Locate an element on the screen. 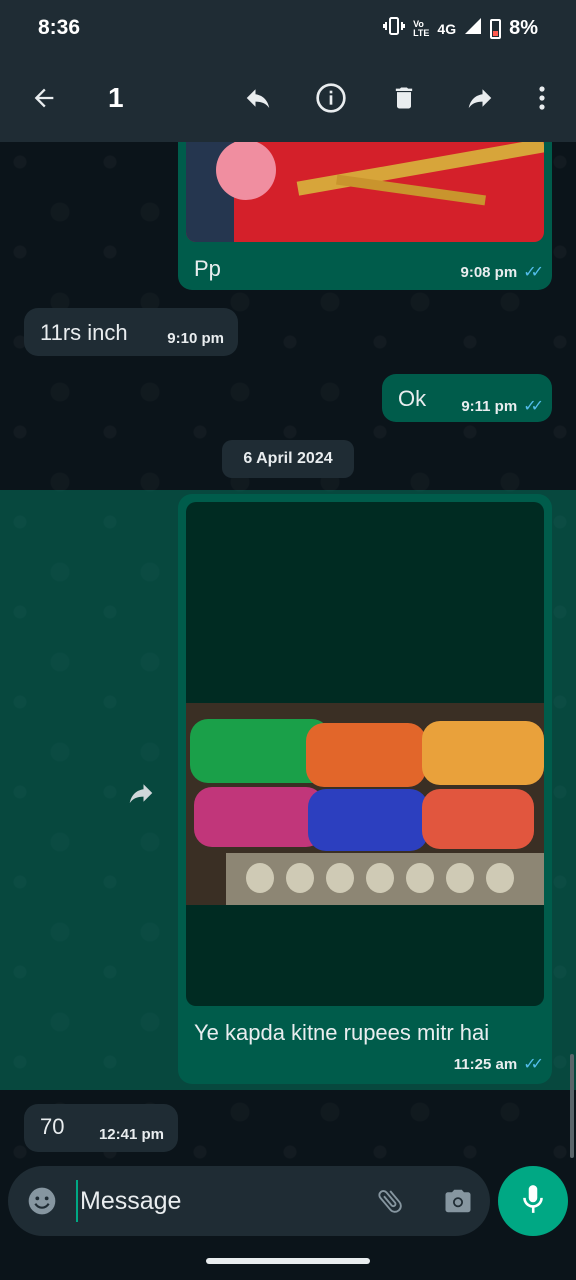 The width and height of the screenshot is (576, 1280). volte-icon: Vo LTE is located at coordinates (421, 28).